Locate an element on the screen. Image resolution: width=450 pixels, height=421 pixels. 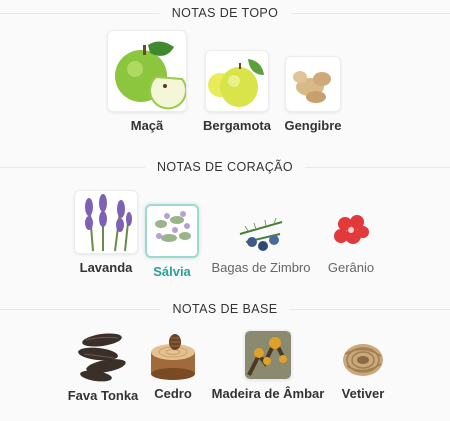
green-apple-icon is located at coordinates (147, 71).